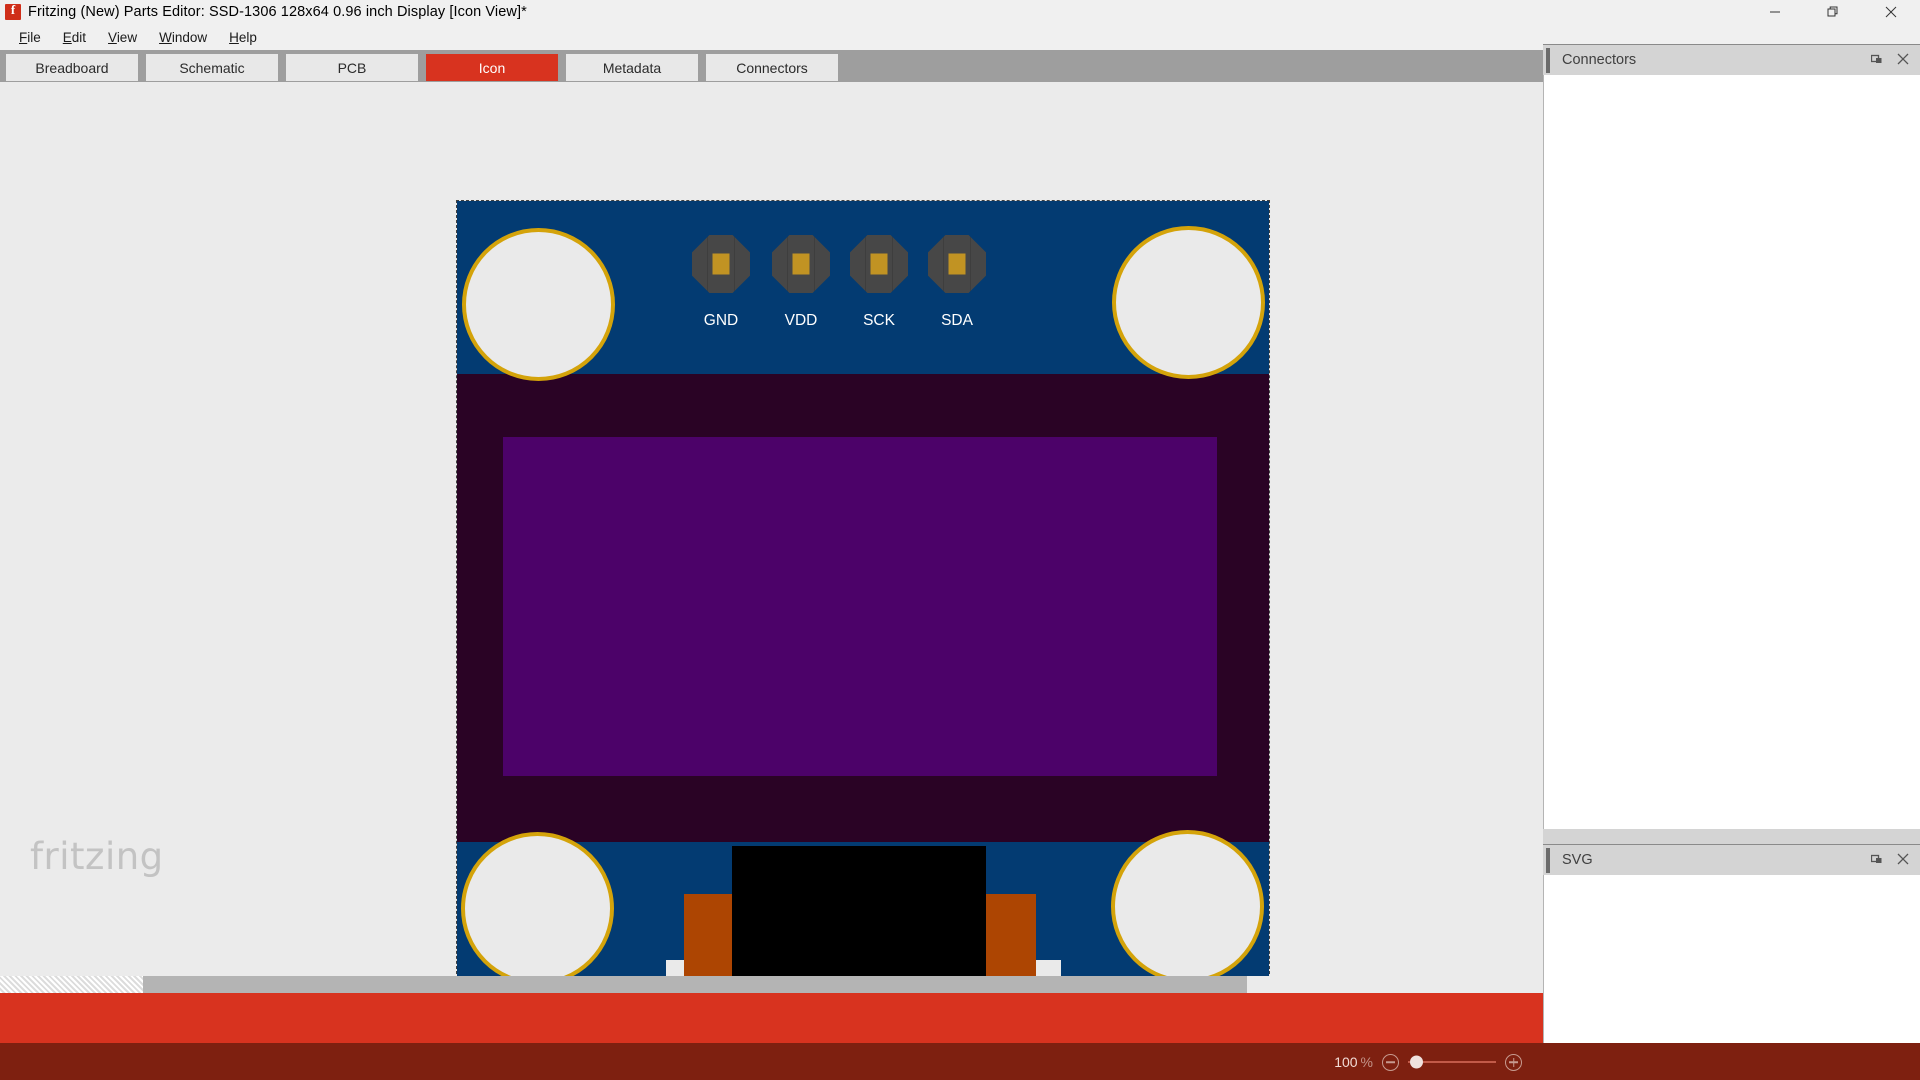 This screenshot has width=1920, height=1080. Describe the element at coordinates (879, 264) in the screenshot. I see `pin-pad-sck` at that location.